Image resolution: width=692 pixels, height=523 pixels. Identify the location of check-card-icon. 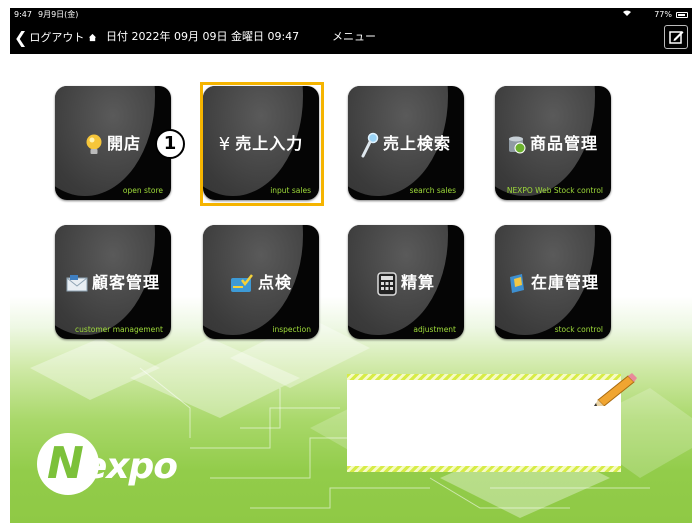
(241, 282).